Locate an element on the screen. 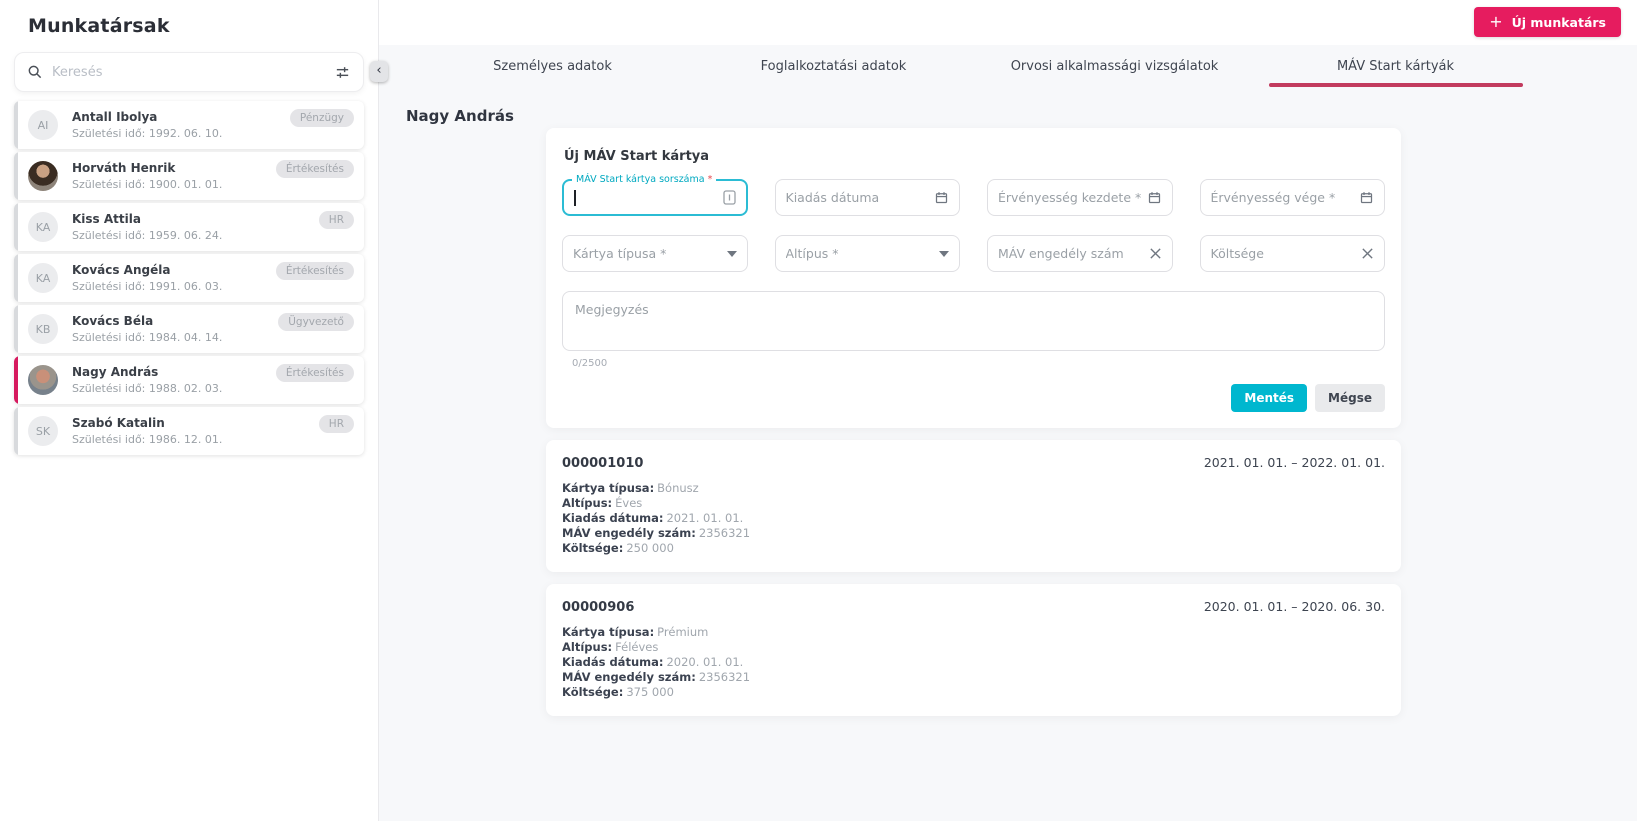  employee-name: Kovács Angéla is located at coordinates (121, 270).